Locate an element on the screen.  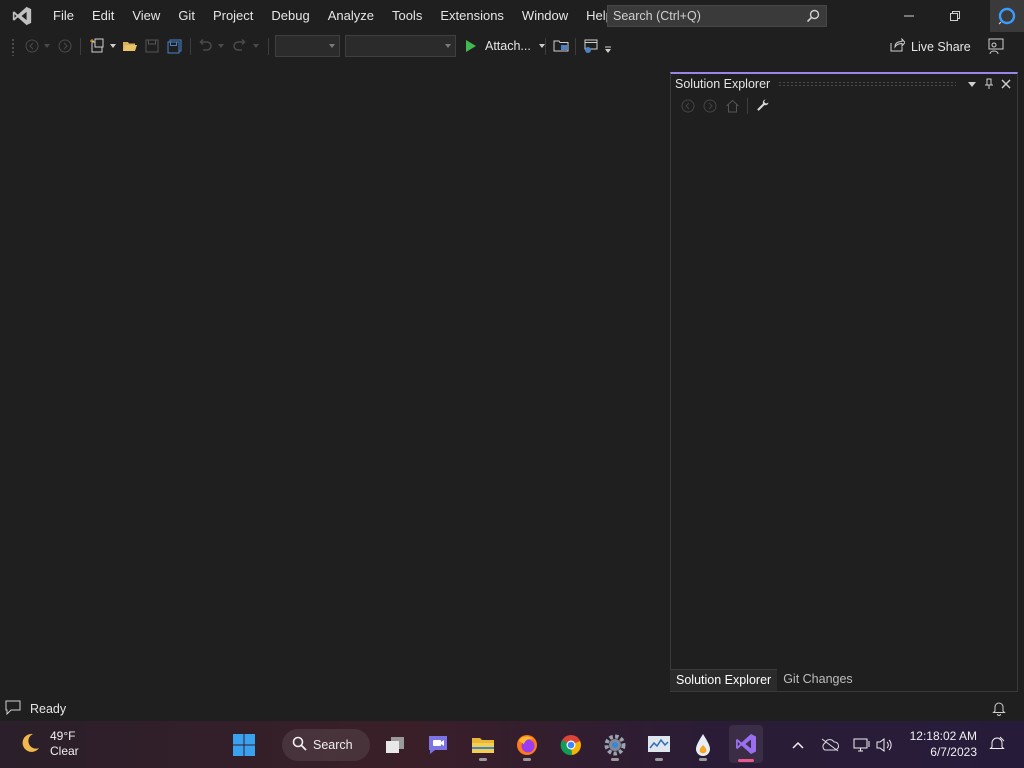
forward-icon is located at coordinates (710, 106).